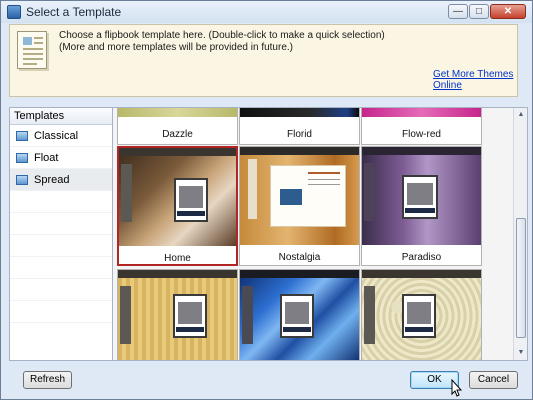  I want to click on cancel-button: Cancel, so click(493, 380).